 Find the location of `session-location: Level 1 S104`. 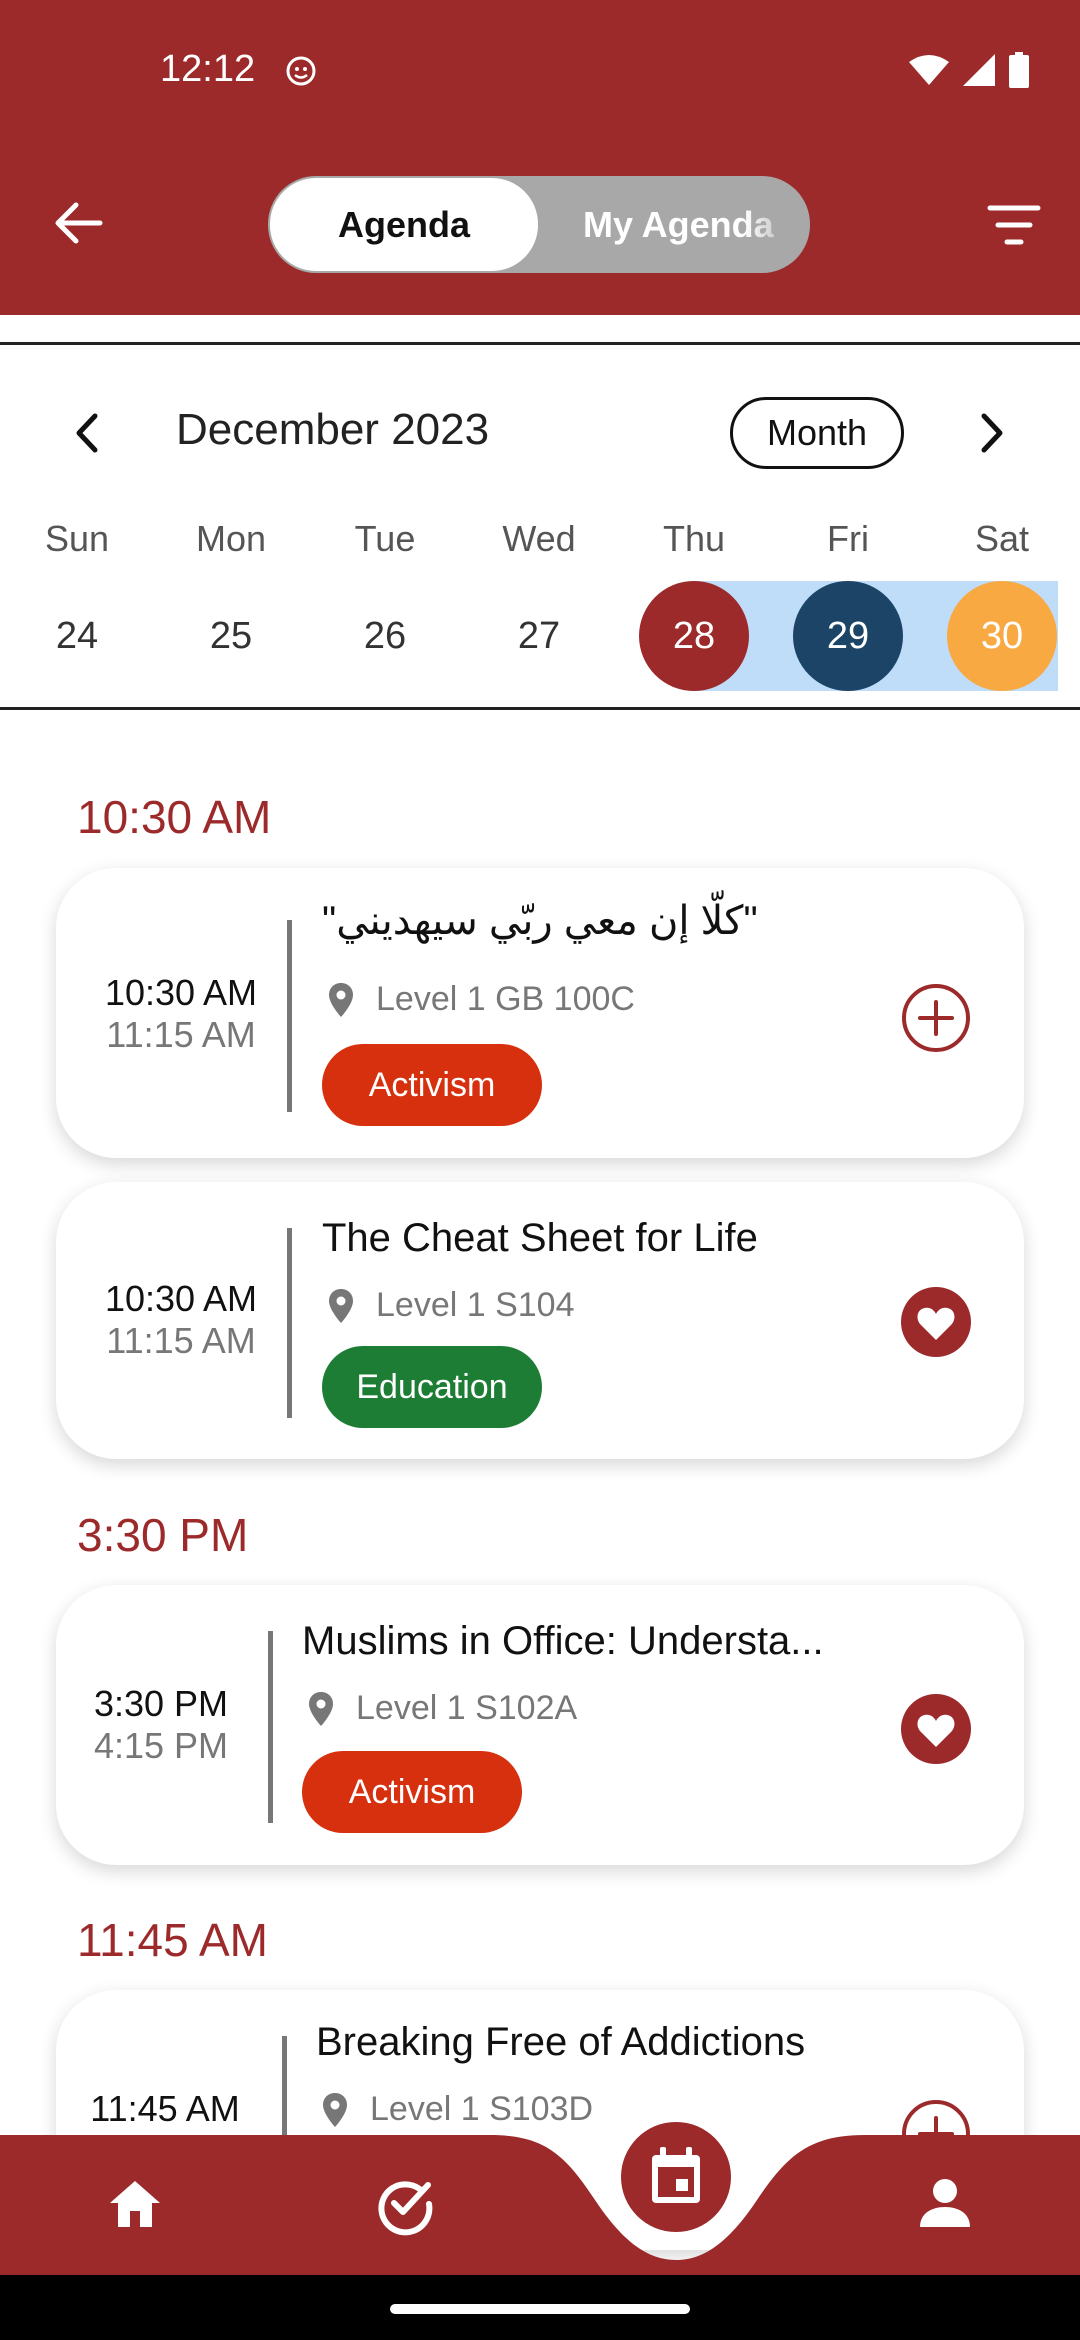

session-location: Level 1 S104 is located at coordinates (451, 1305).